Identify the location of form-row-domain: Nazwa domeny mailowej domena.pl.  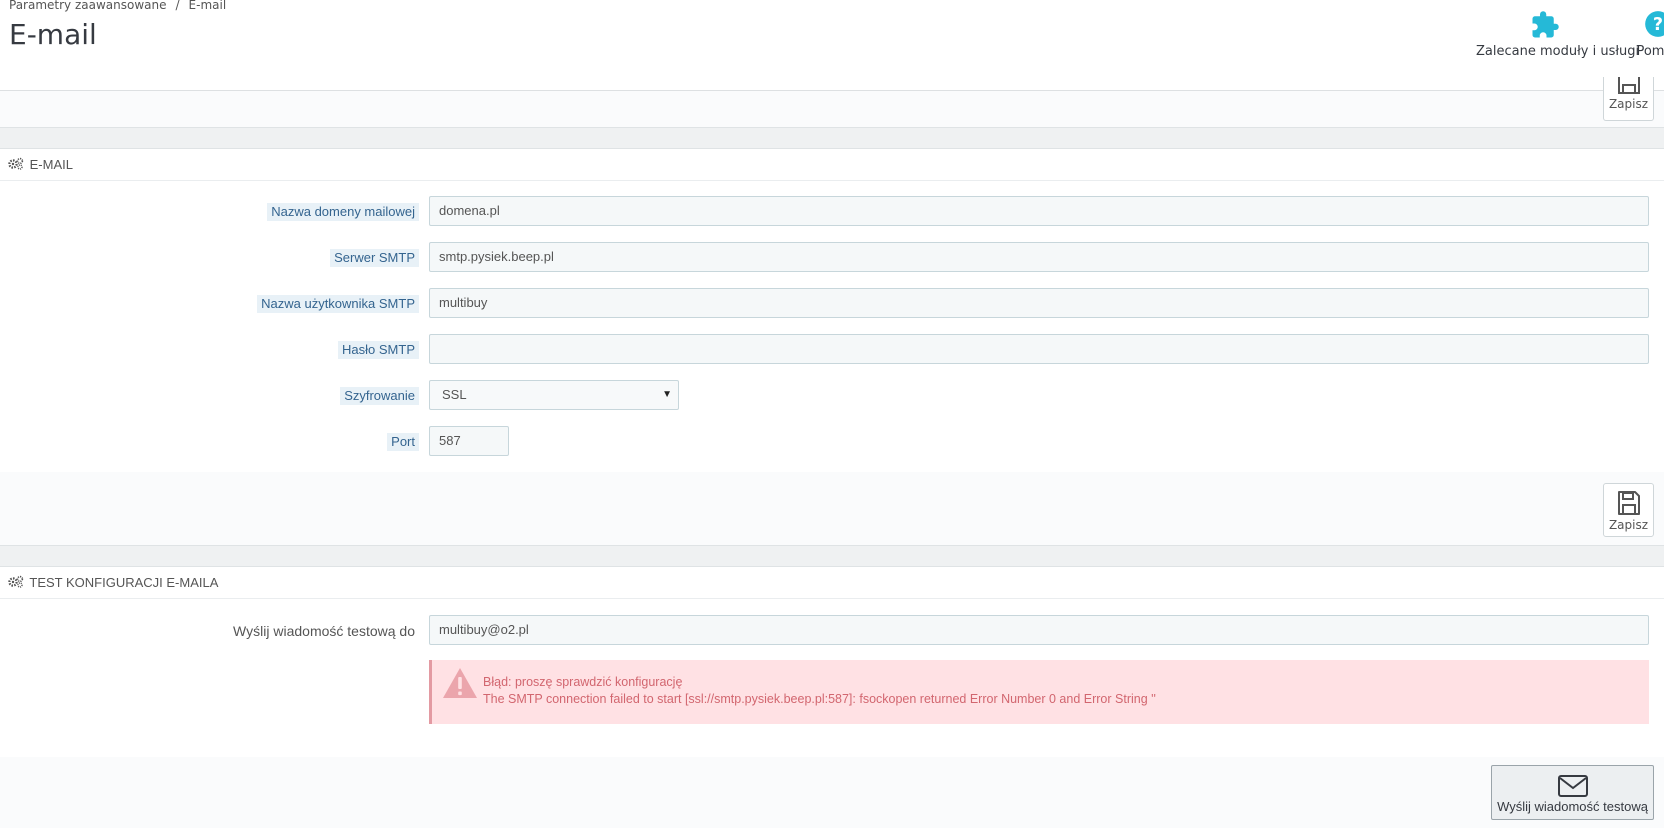
(832, 212).